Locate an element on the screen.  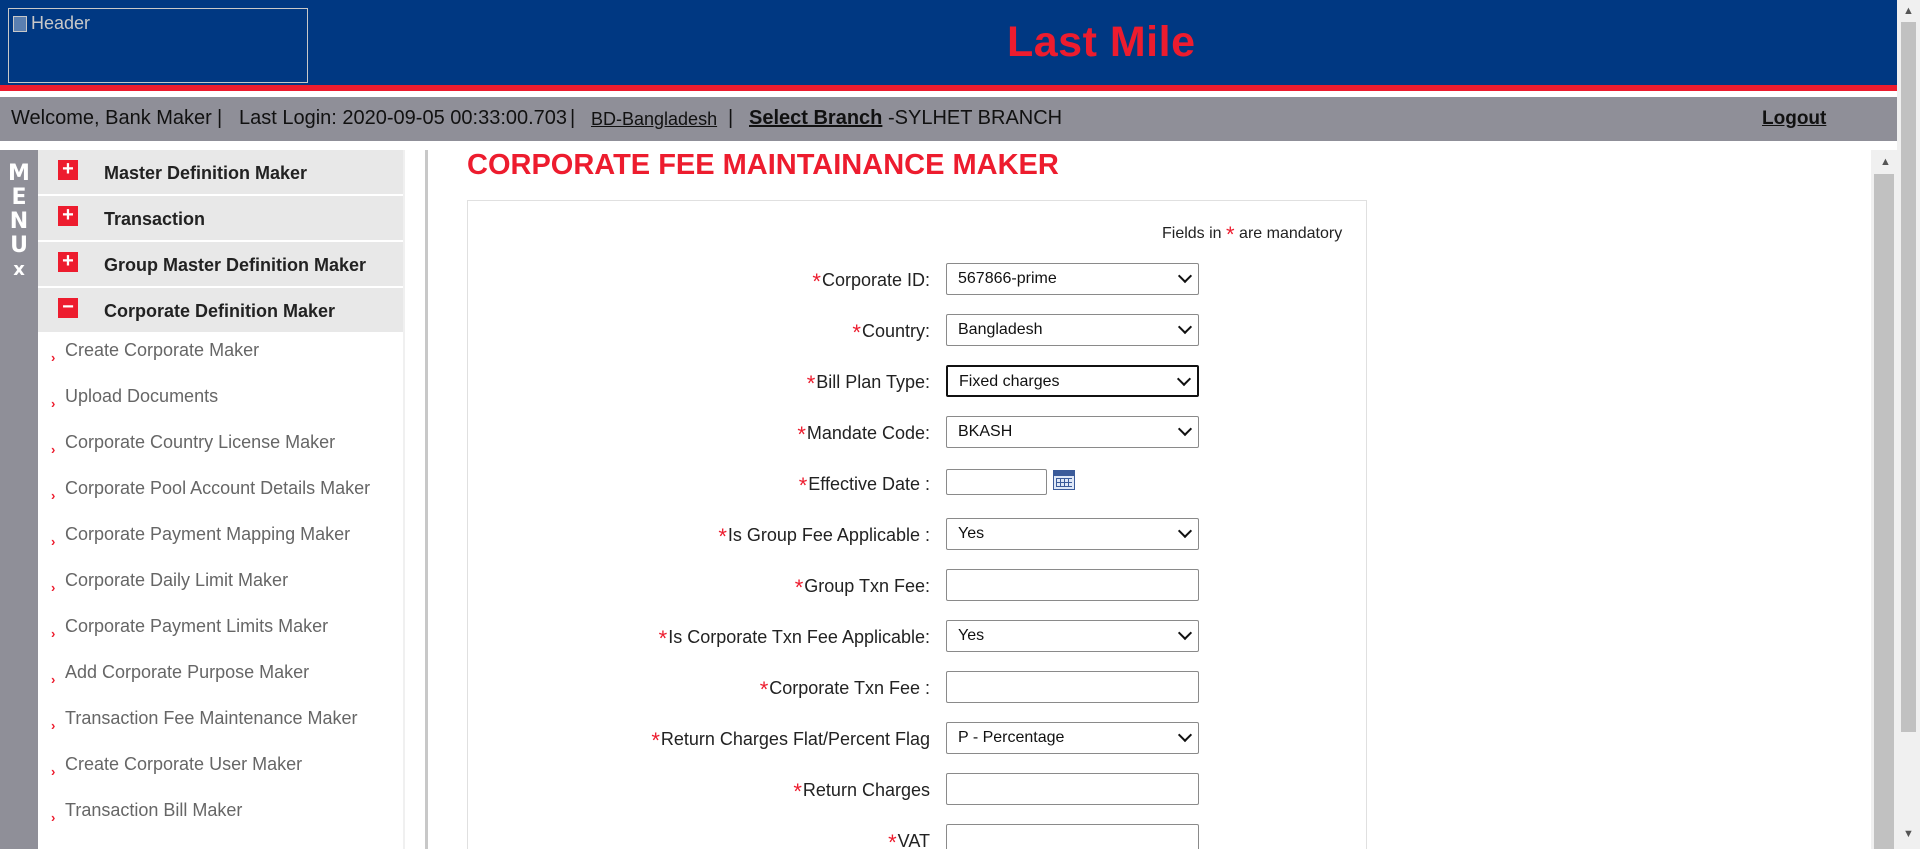
field-label: *VAT is located at coordinates (909, 839).